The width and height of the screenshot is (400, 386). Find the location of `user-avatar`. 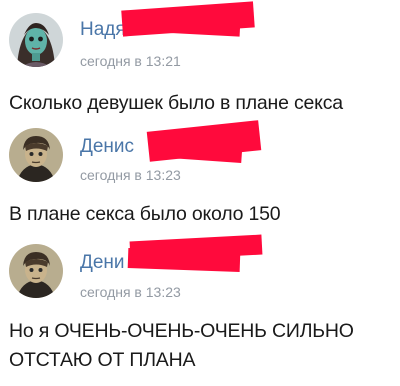

user-avatar is located at coordinates (36, 271).